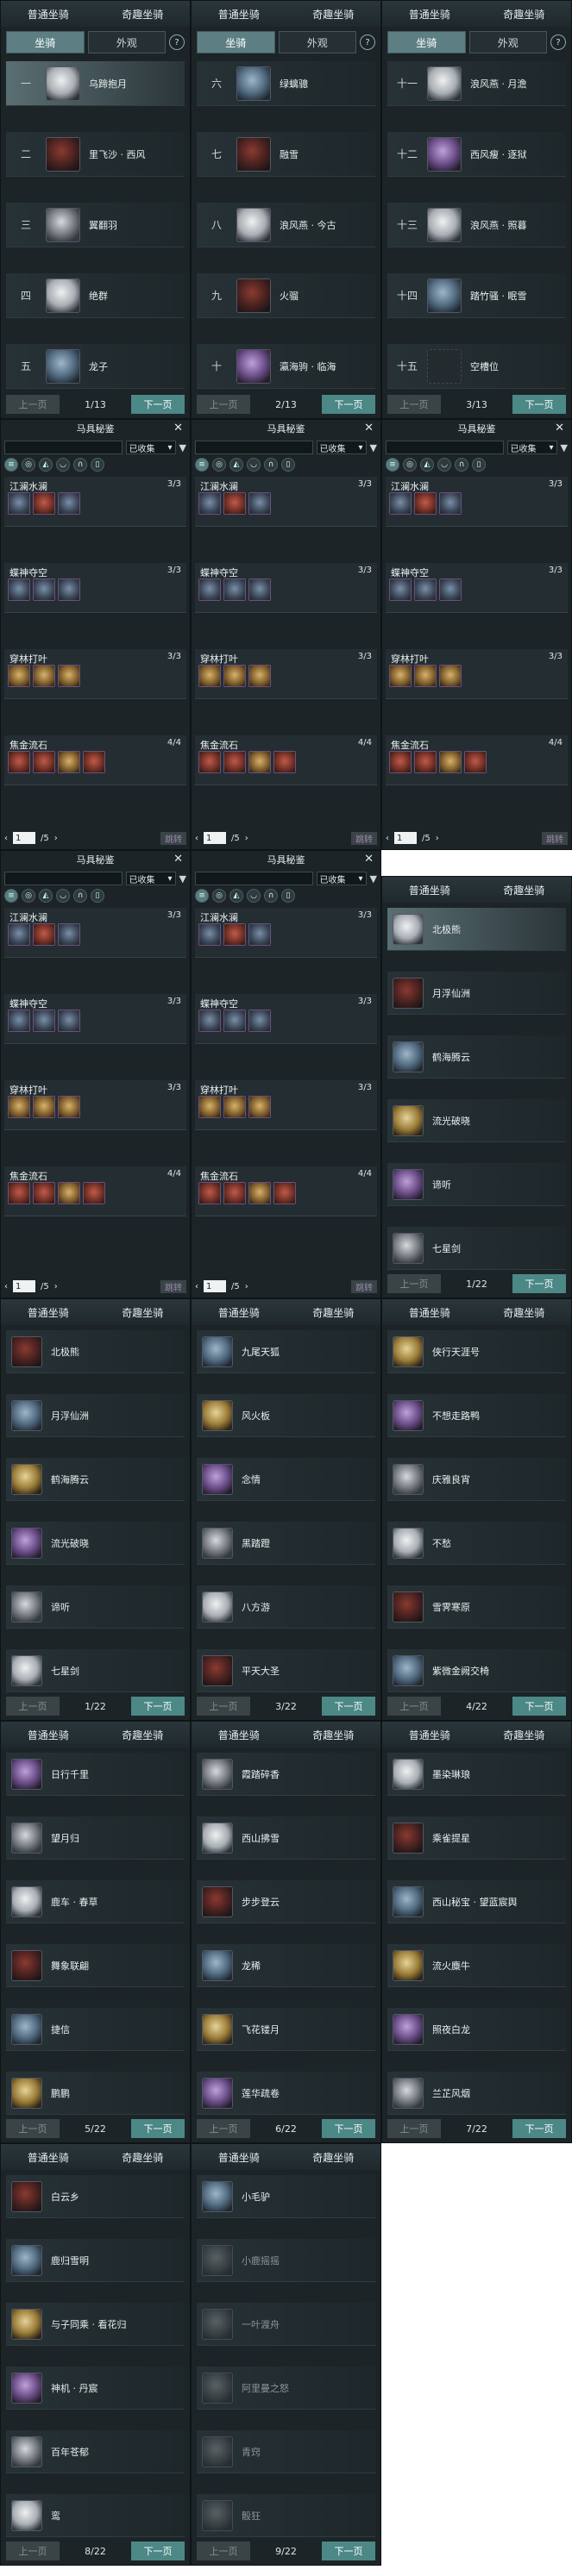 This screenshot has height=2576, width=572. I want to click on special-mount-row: 白云乡, so click(96, 2196).